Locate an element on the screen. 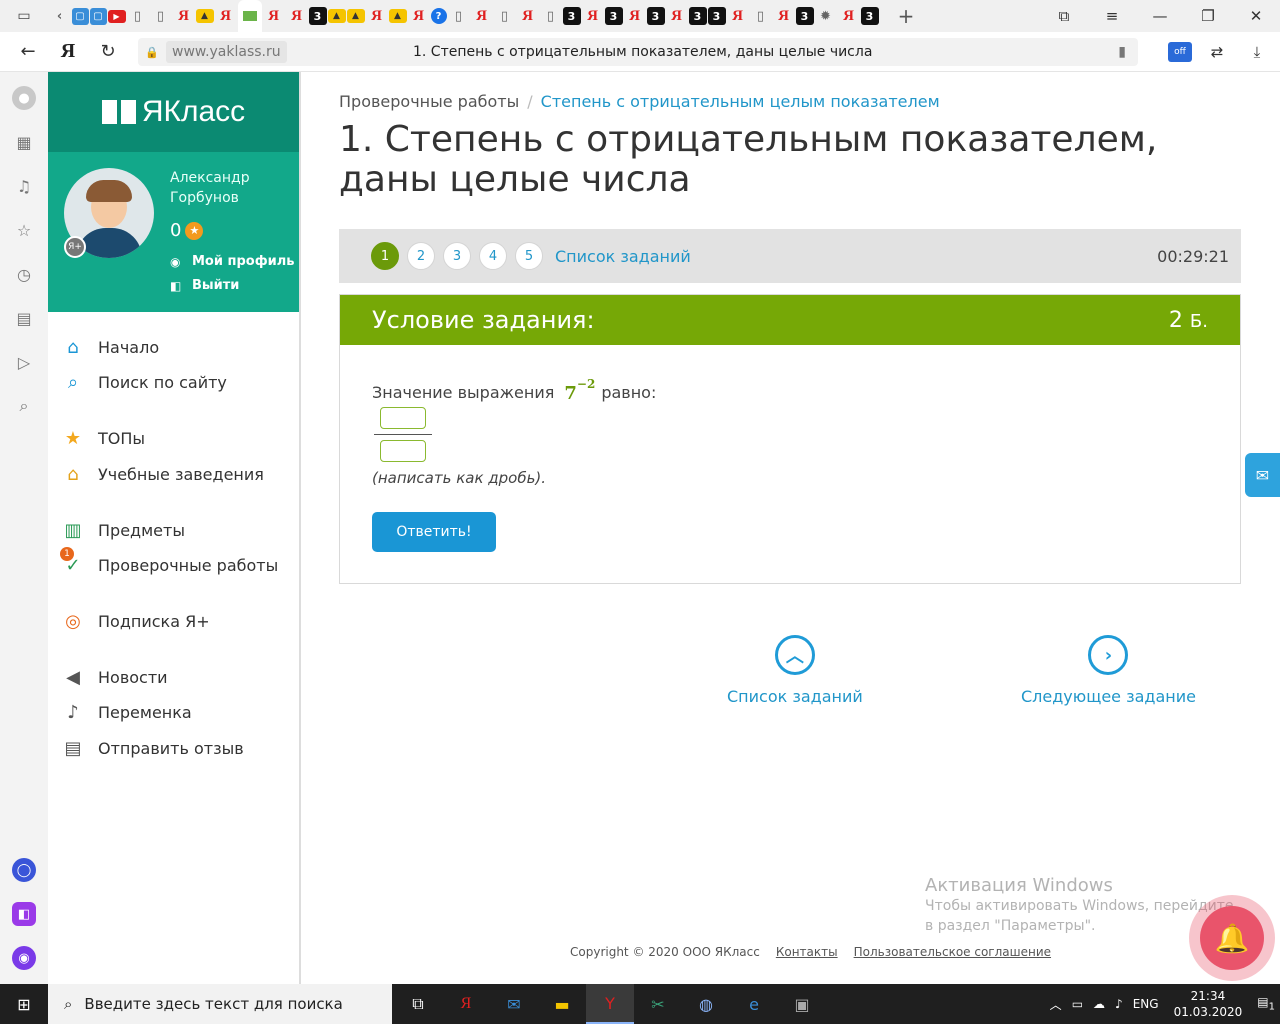 Image resolution: width=1280 pixels, height=1024 pixels. menu-item-feedback: ▤ Отправить отзыв is located at coordinates (173, 748).